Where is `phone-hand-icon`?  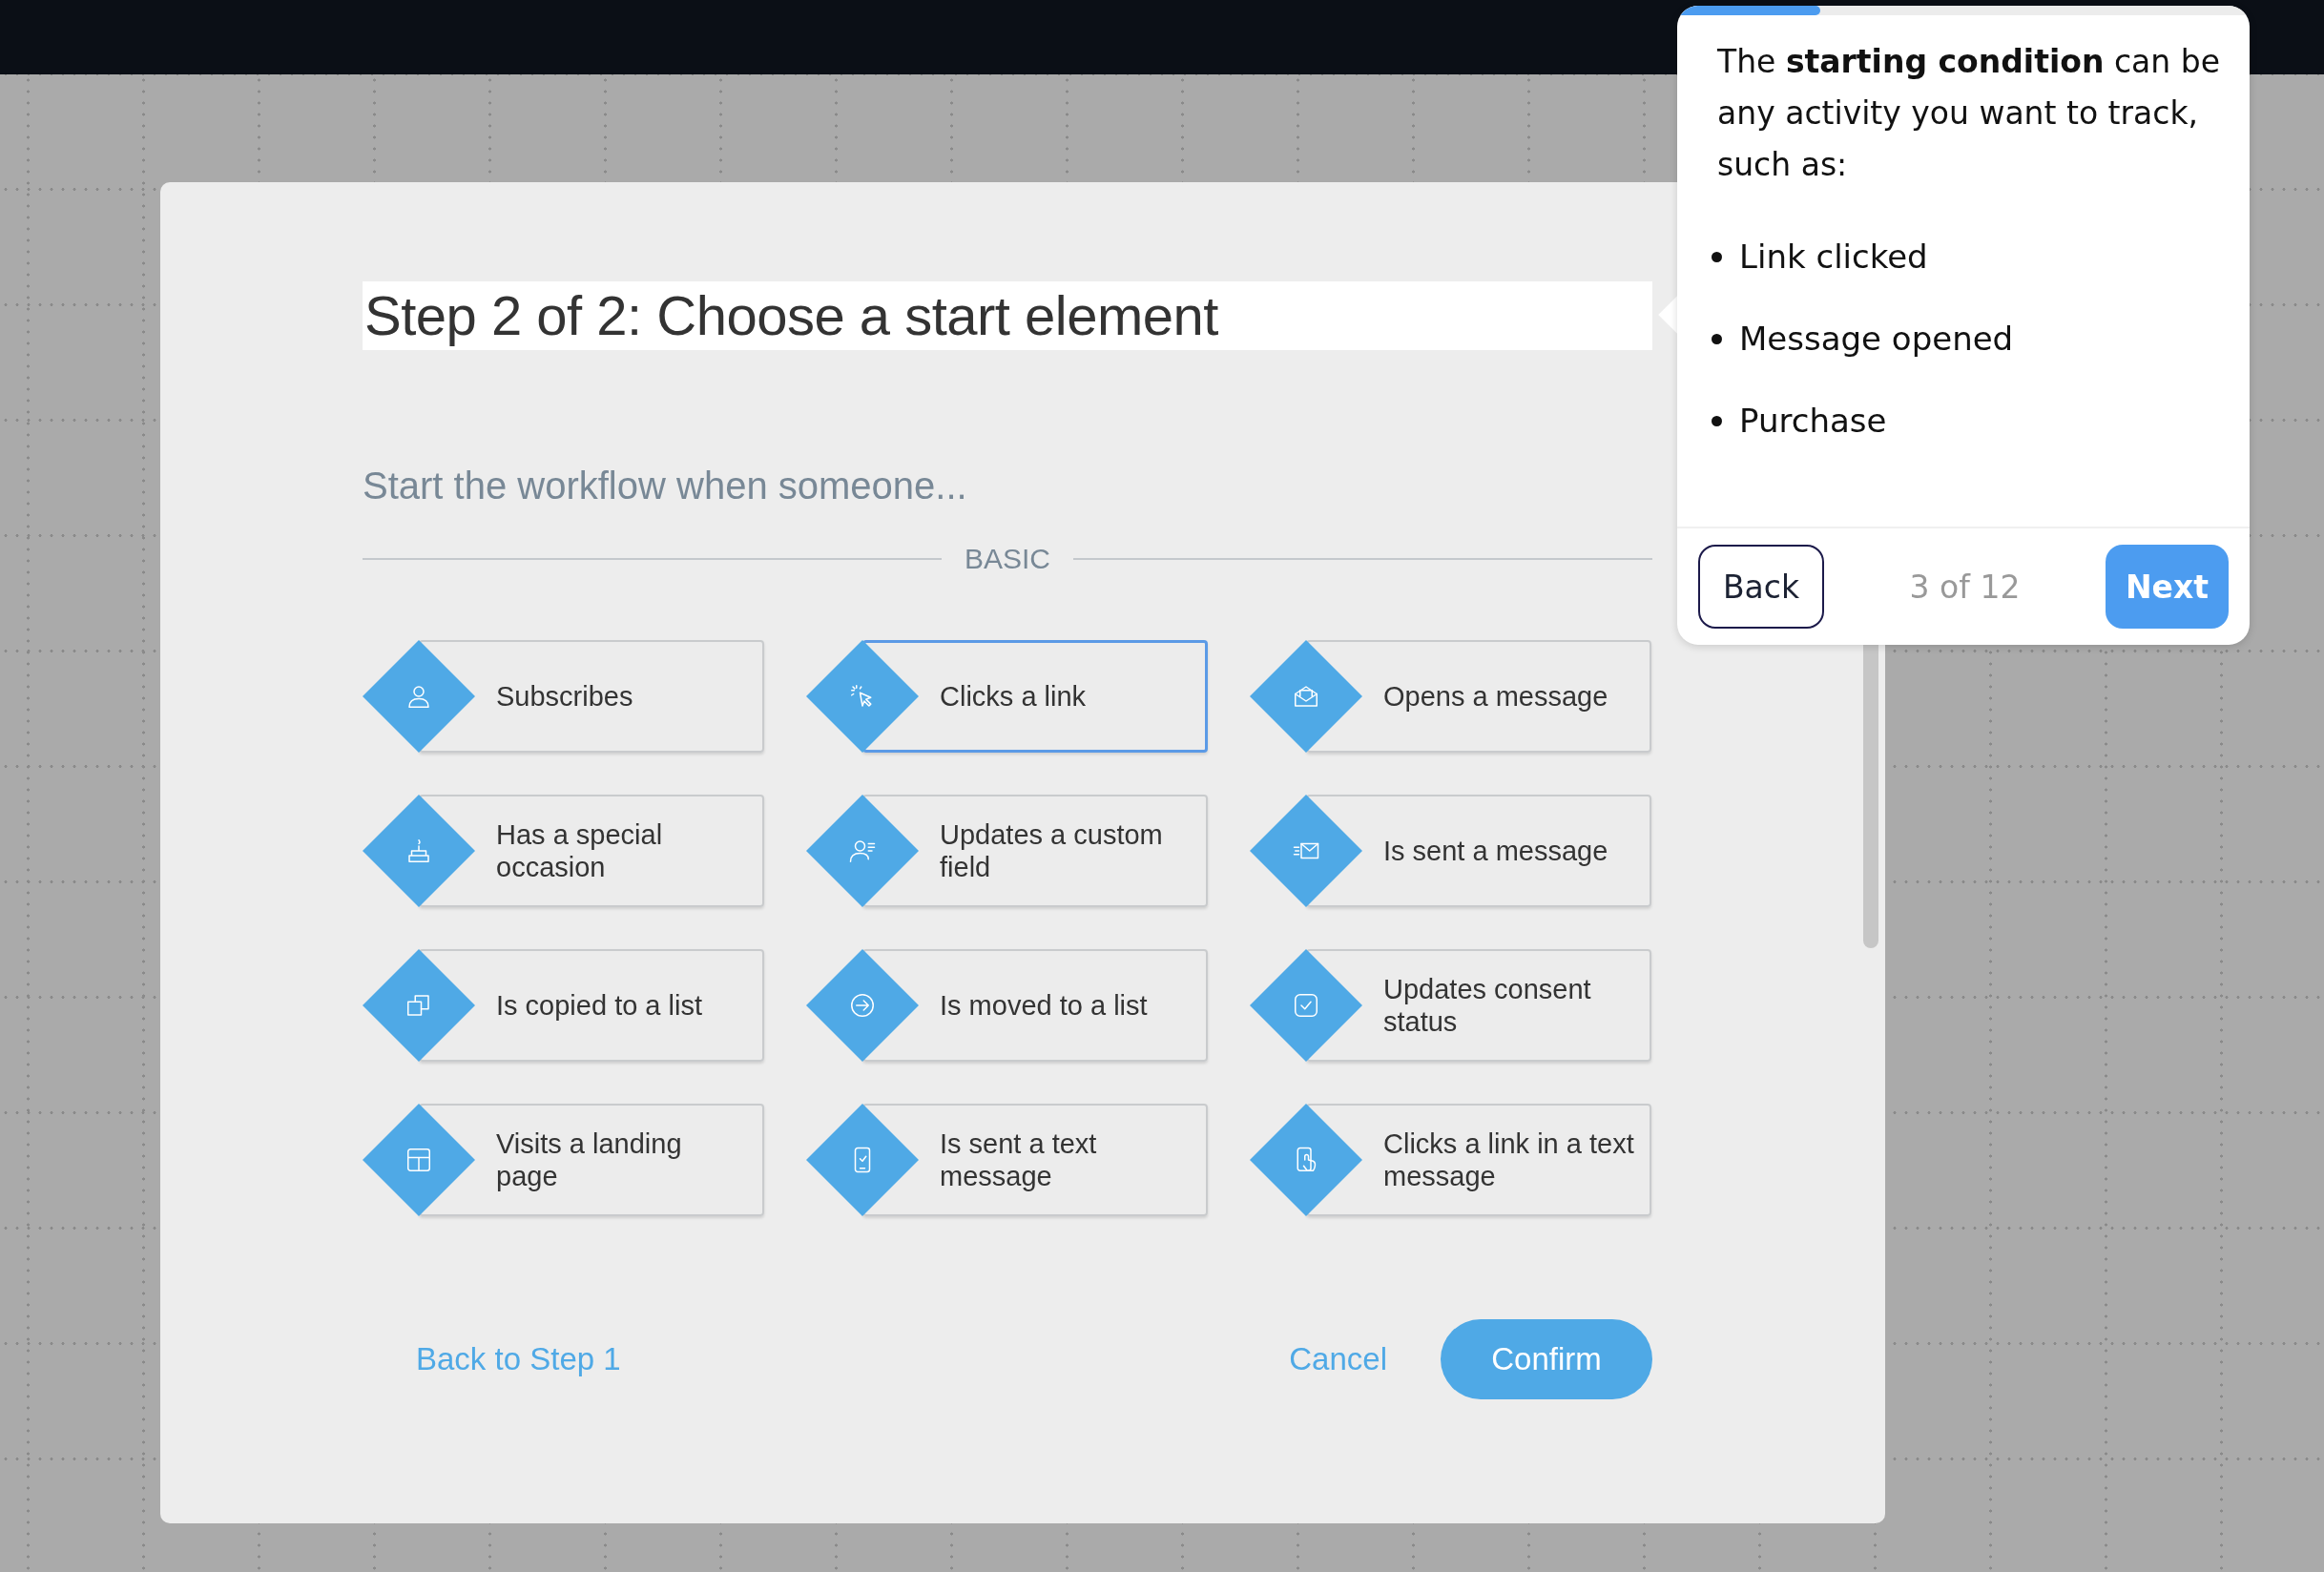
phone-hand-icon is located at coordinates (1306, 1160).